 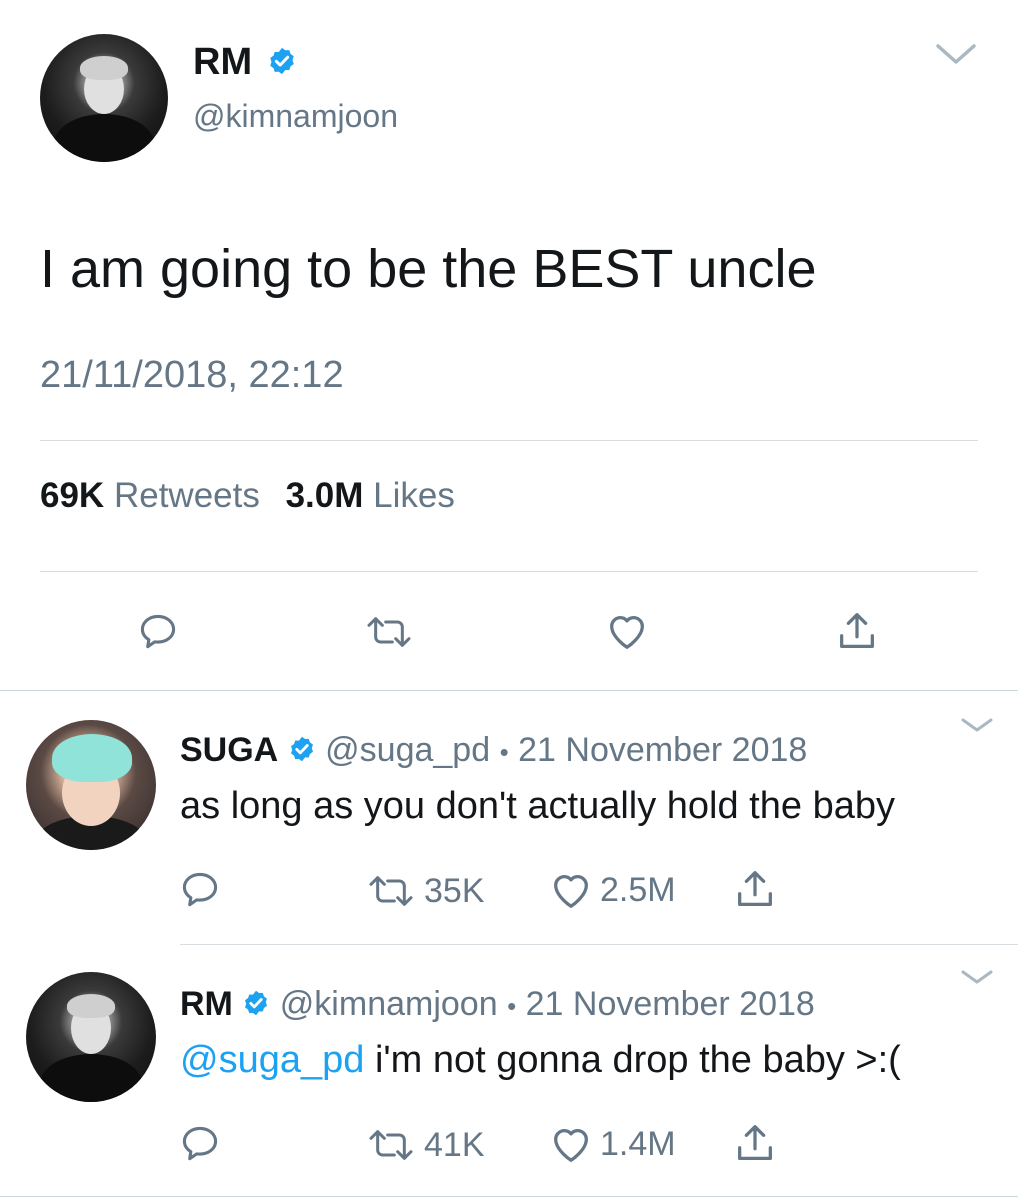 I want to click on like-button: 1.4M, so click(x=612, y=1144).